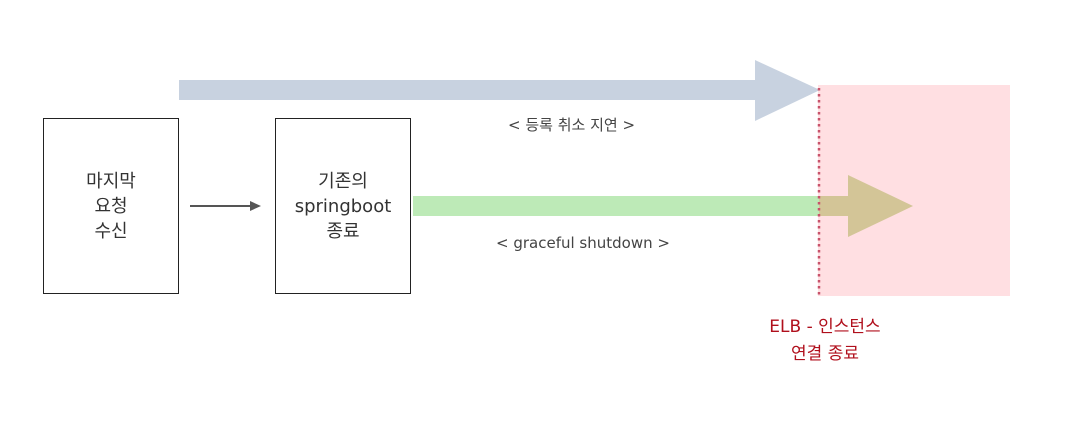 Image resolution: width=1080 pixels, height=423 pixels. Describe the element at coordinates (343, 231) in the screenshot. I see `old-springboot-line-3: 종료` at that location.